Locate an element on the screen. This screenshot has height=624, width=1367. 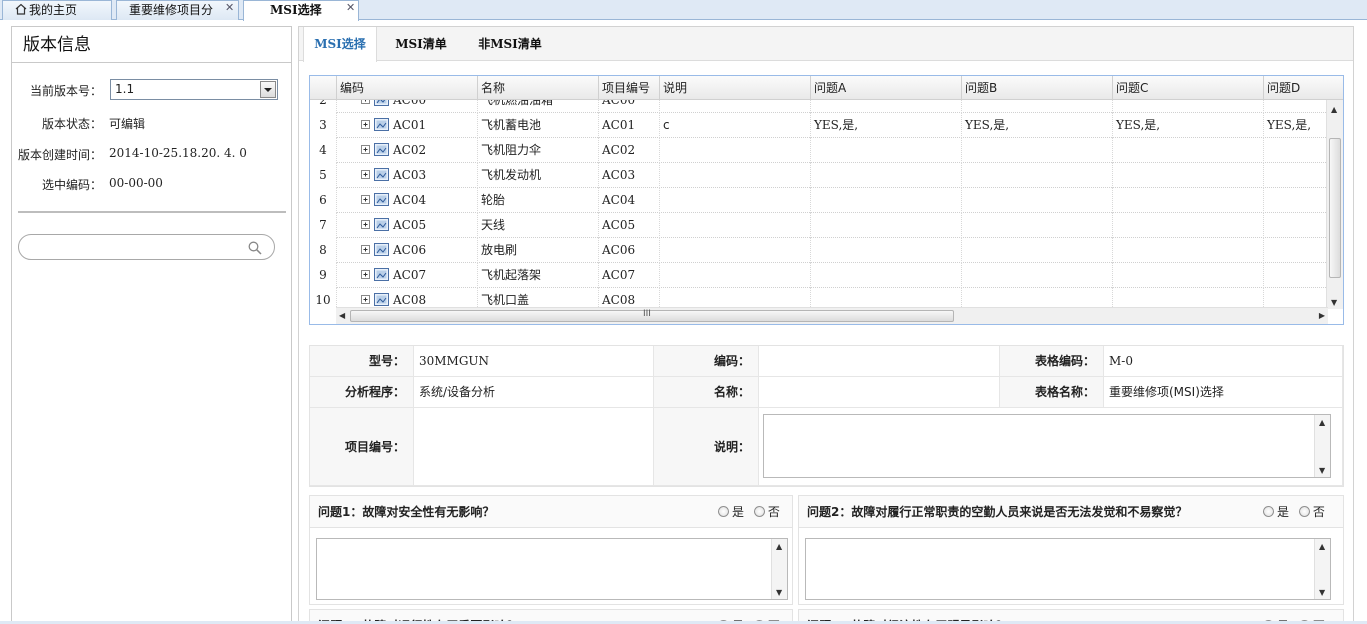
top-tab-home: 我的主页 is located at coordinates (57, 10).